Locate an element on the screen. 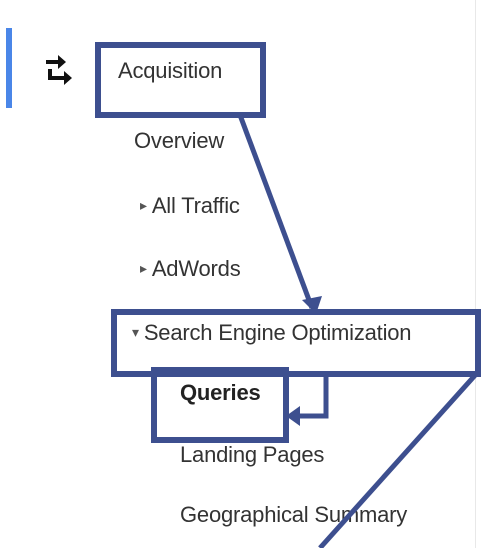 This screenshot has width=481, height=548. panel-divider is located at coordinates (475, 274).